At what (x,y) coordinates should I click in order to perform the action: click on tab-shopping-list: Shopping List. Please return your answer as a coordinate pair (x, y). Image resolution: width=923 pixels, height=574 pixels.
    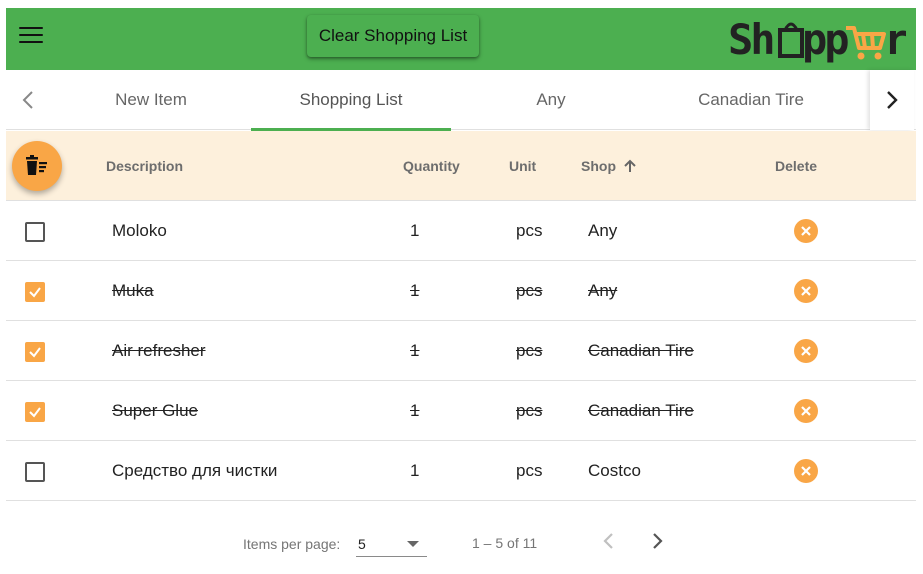
    Looking at the image, I should click on (351, 100).